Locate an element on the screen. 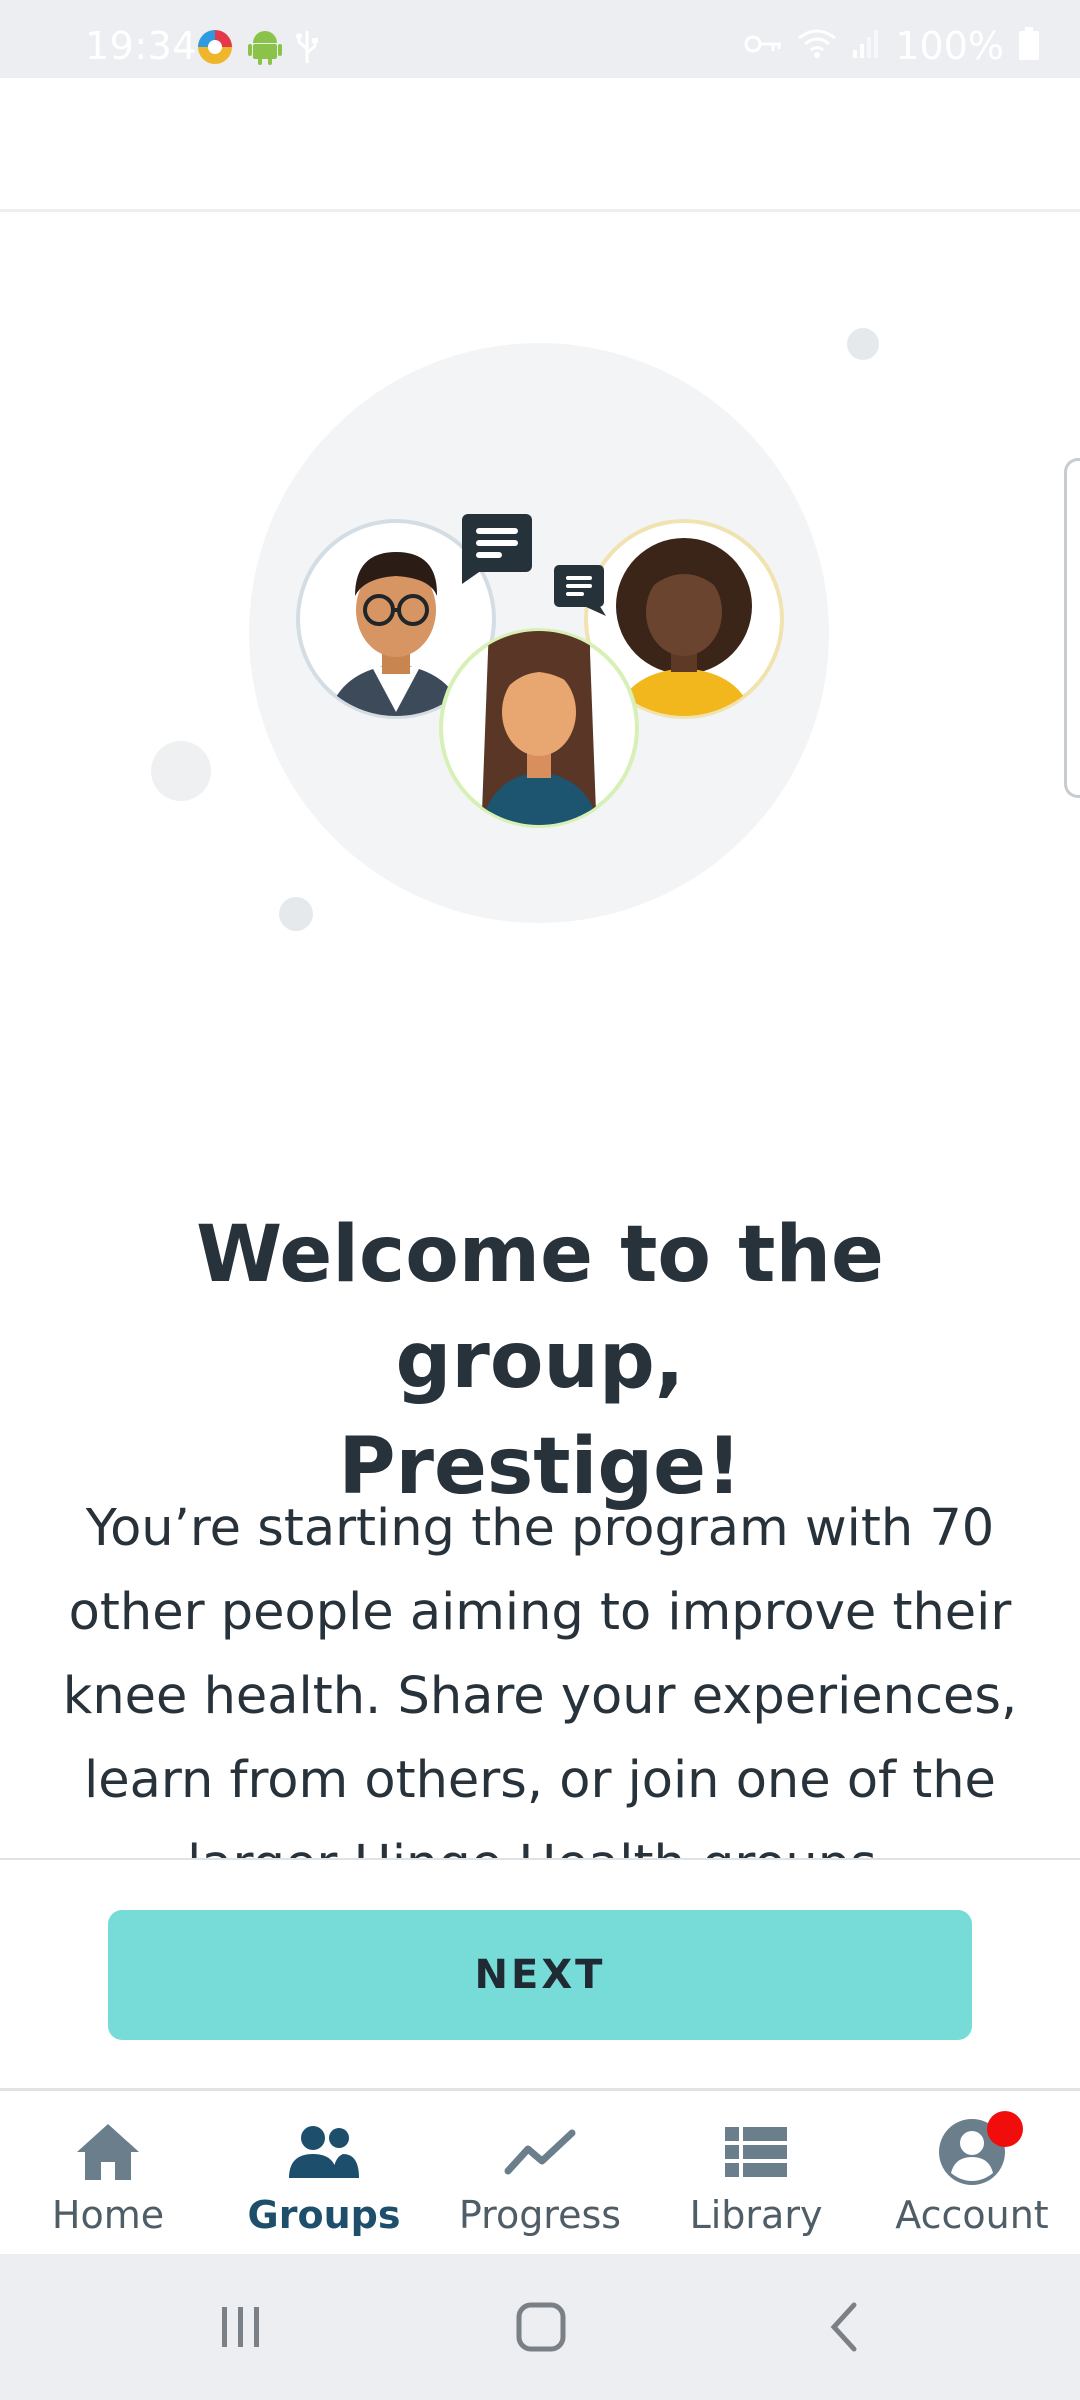 Image resolution: width=1080 pixels, height=2400 pixels. top-header is located at coordinates (540, 145).